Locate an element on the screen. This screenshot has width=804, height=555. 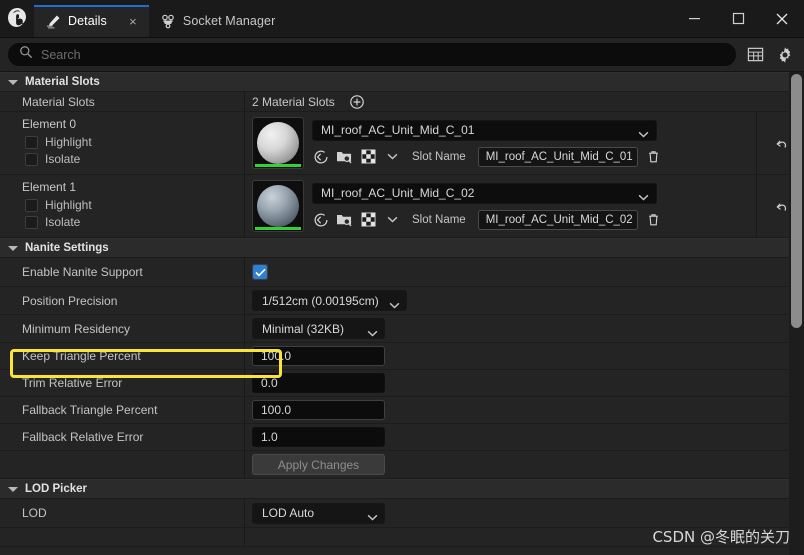
title-bar: Details × Socket Manager is located at coordinates (402, 19).